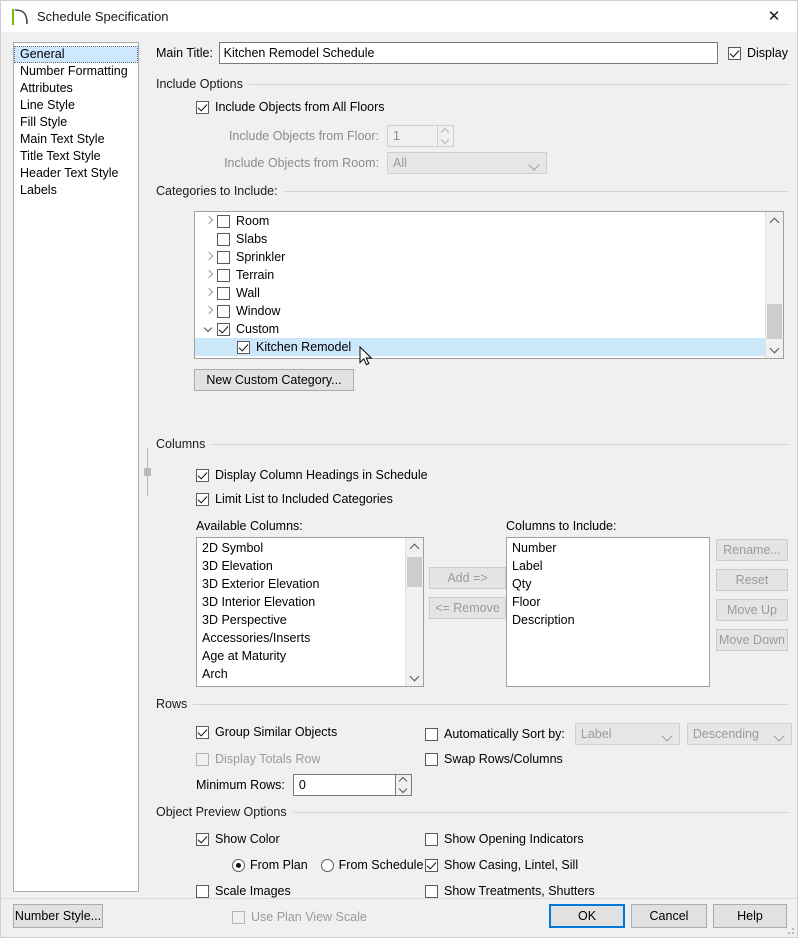 The width and height of the screenshot is (798, 938). What do you see at coordinates (480, 221) in the screenshot?
I see `tree-row: Room` at bounding box center [480, 221].